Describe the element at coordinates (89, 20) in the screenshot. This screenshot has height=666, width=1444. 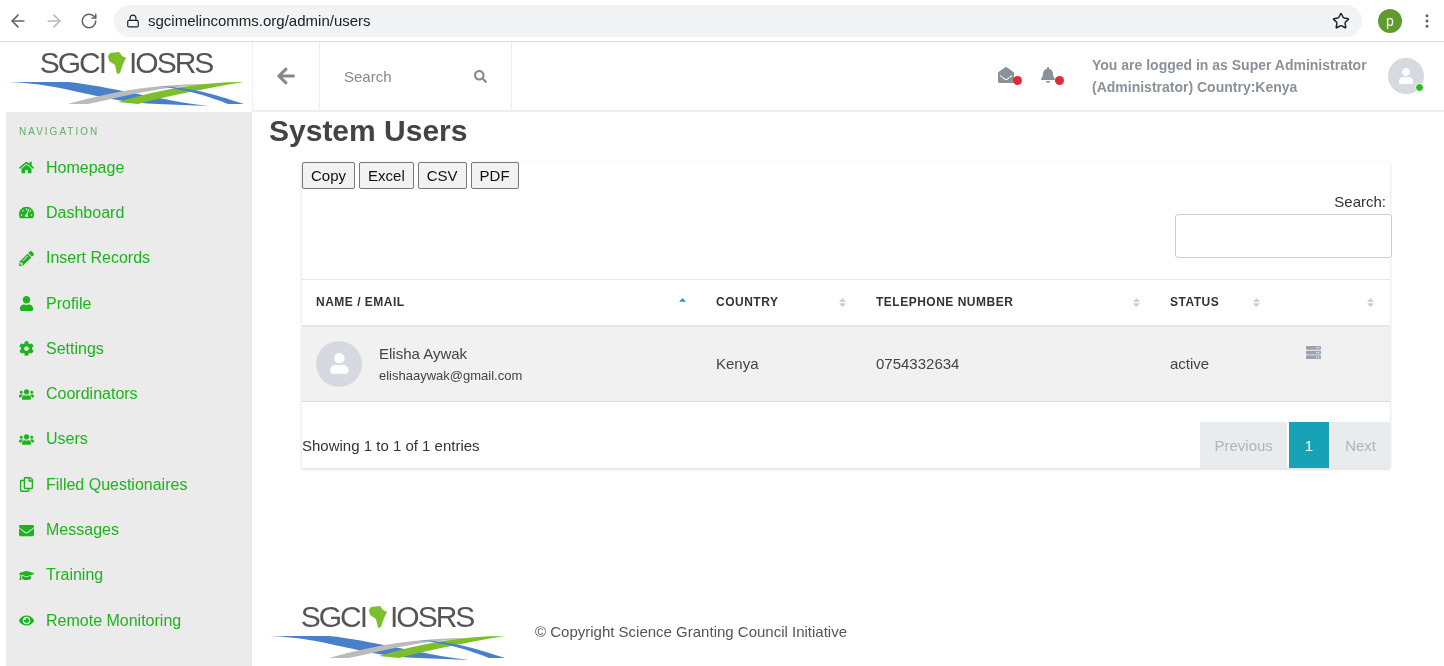
I see `reload-icon` at that location.